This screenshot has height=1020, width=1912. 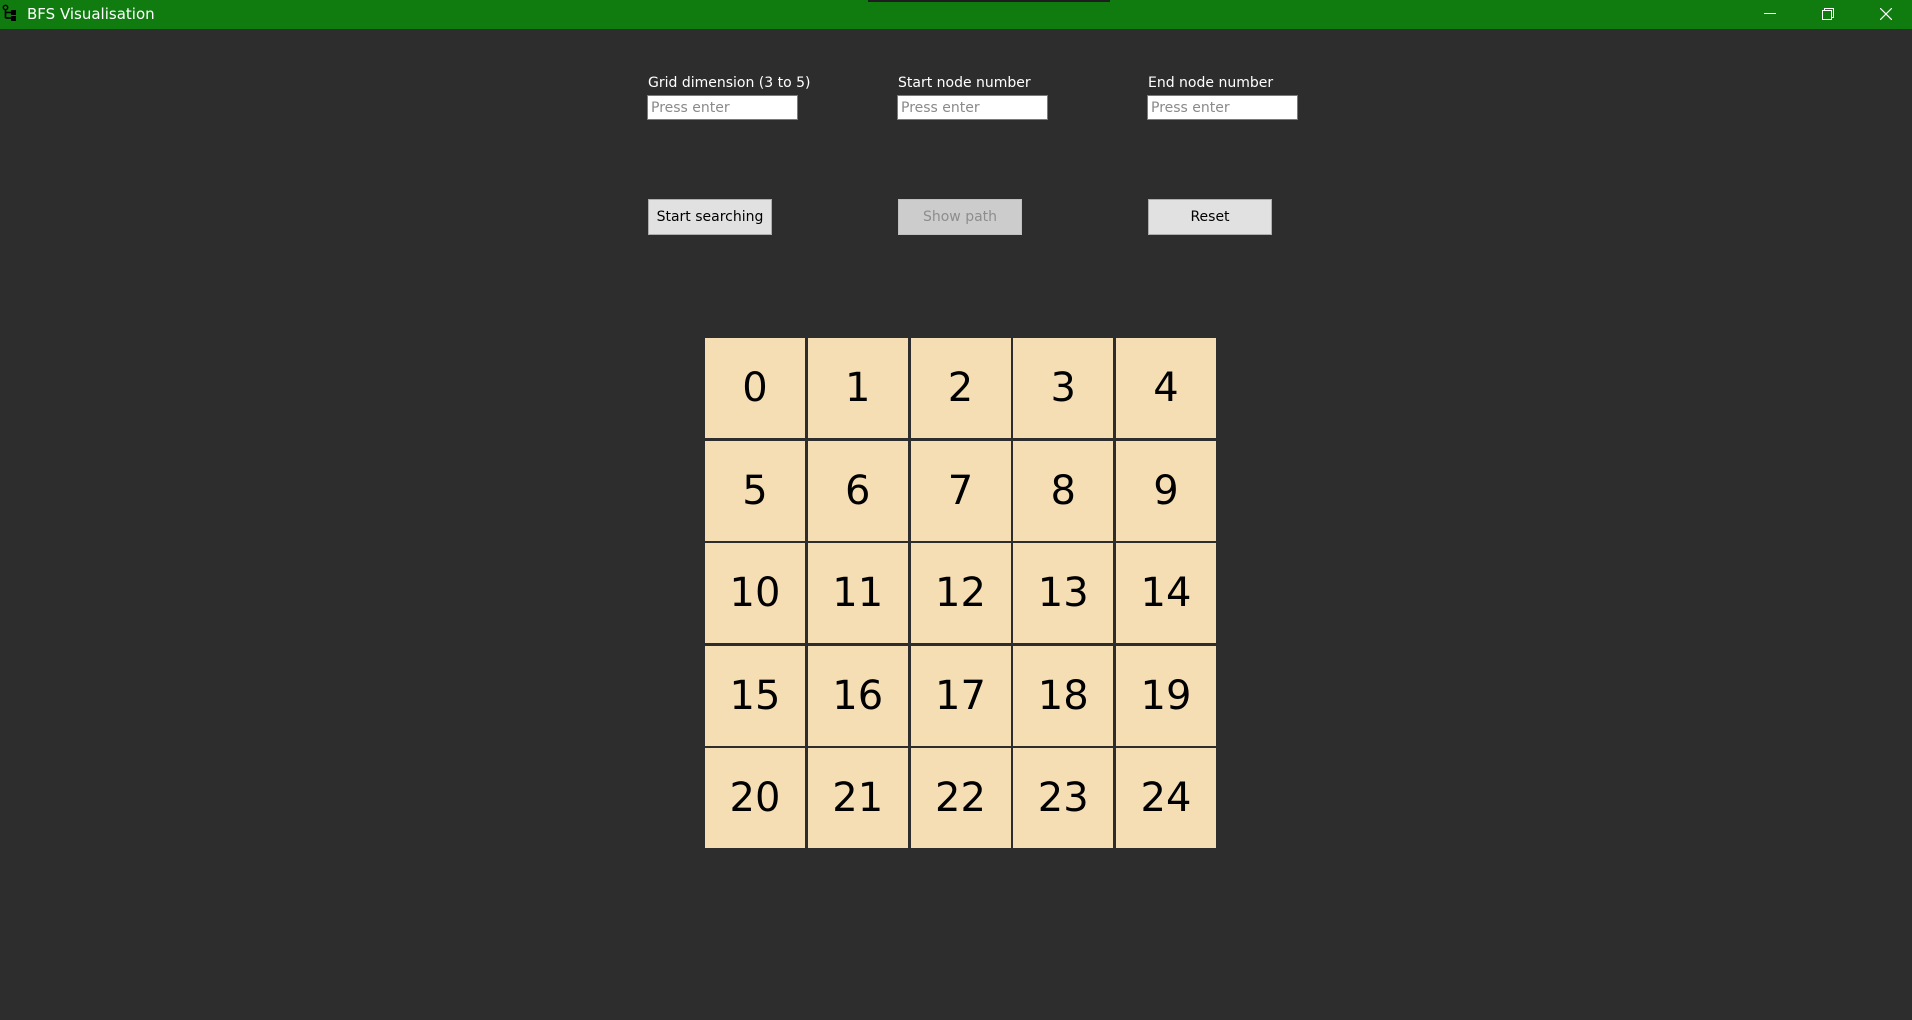 What do you see at coordinates (1166, 490) in the screenshot?
I see `grid-node: 9` at bounding box center [1166, 490].